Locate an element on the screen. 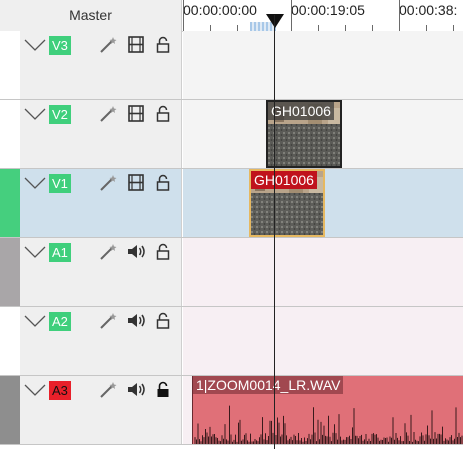  track-header-v1: V1 is located at coordinates (101, 203).